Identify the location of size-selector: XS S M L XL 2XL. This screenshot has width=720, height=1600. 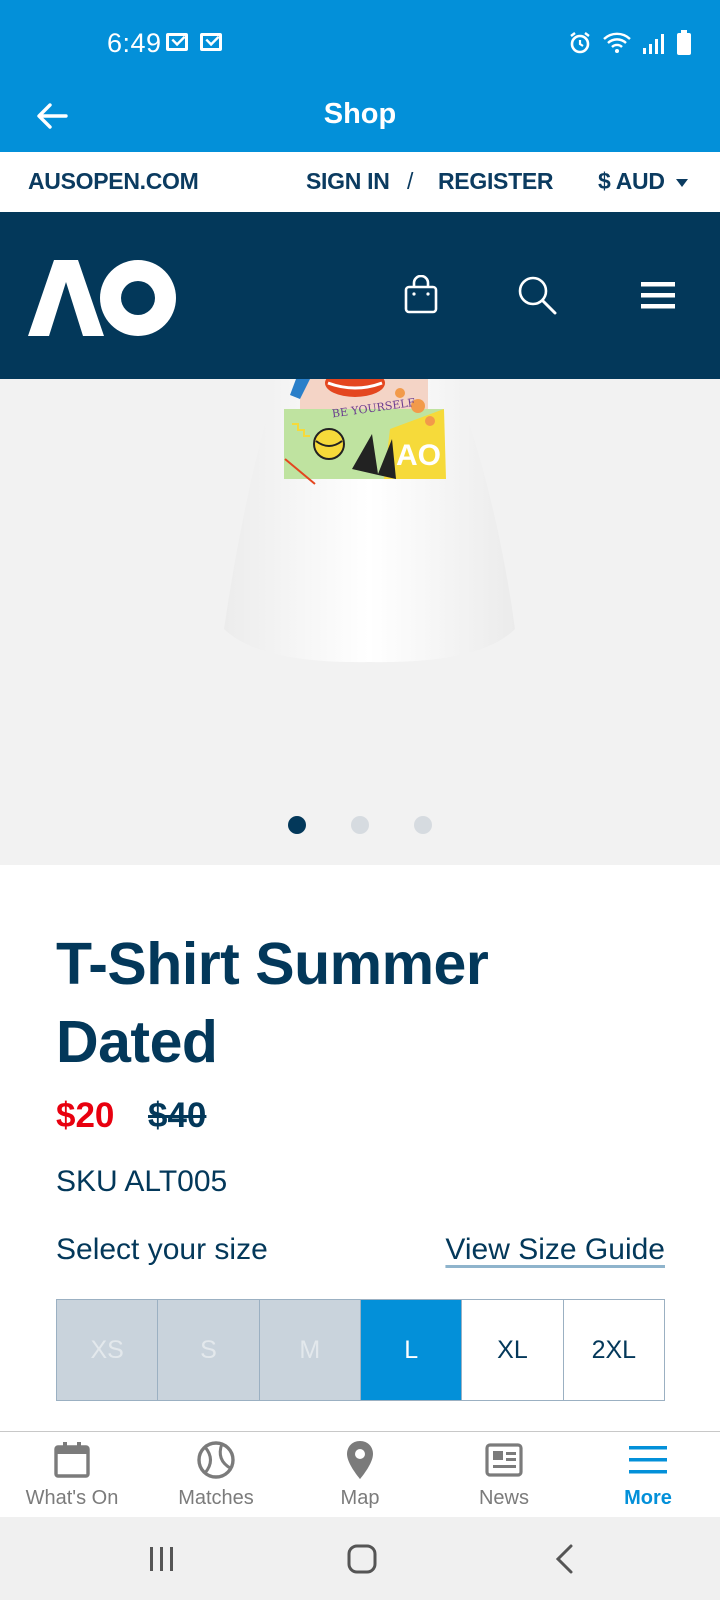
(360, 1350).